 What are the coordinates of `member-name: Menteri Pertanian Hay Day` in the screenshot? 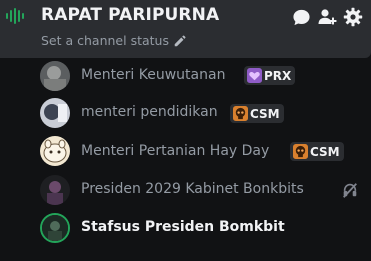 It's located at (175, 151).